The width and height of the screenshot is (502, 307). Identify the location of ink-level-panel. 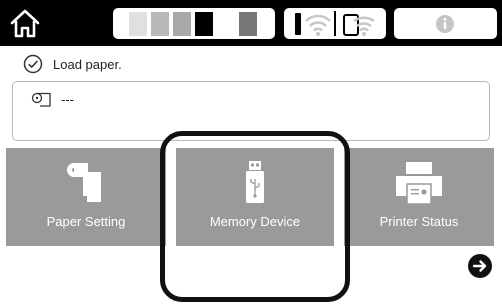
(194, 23).